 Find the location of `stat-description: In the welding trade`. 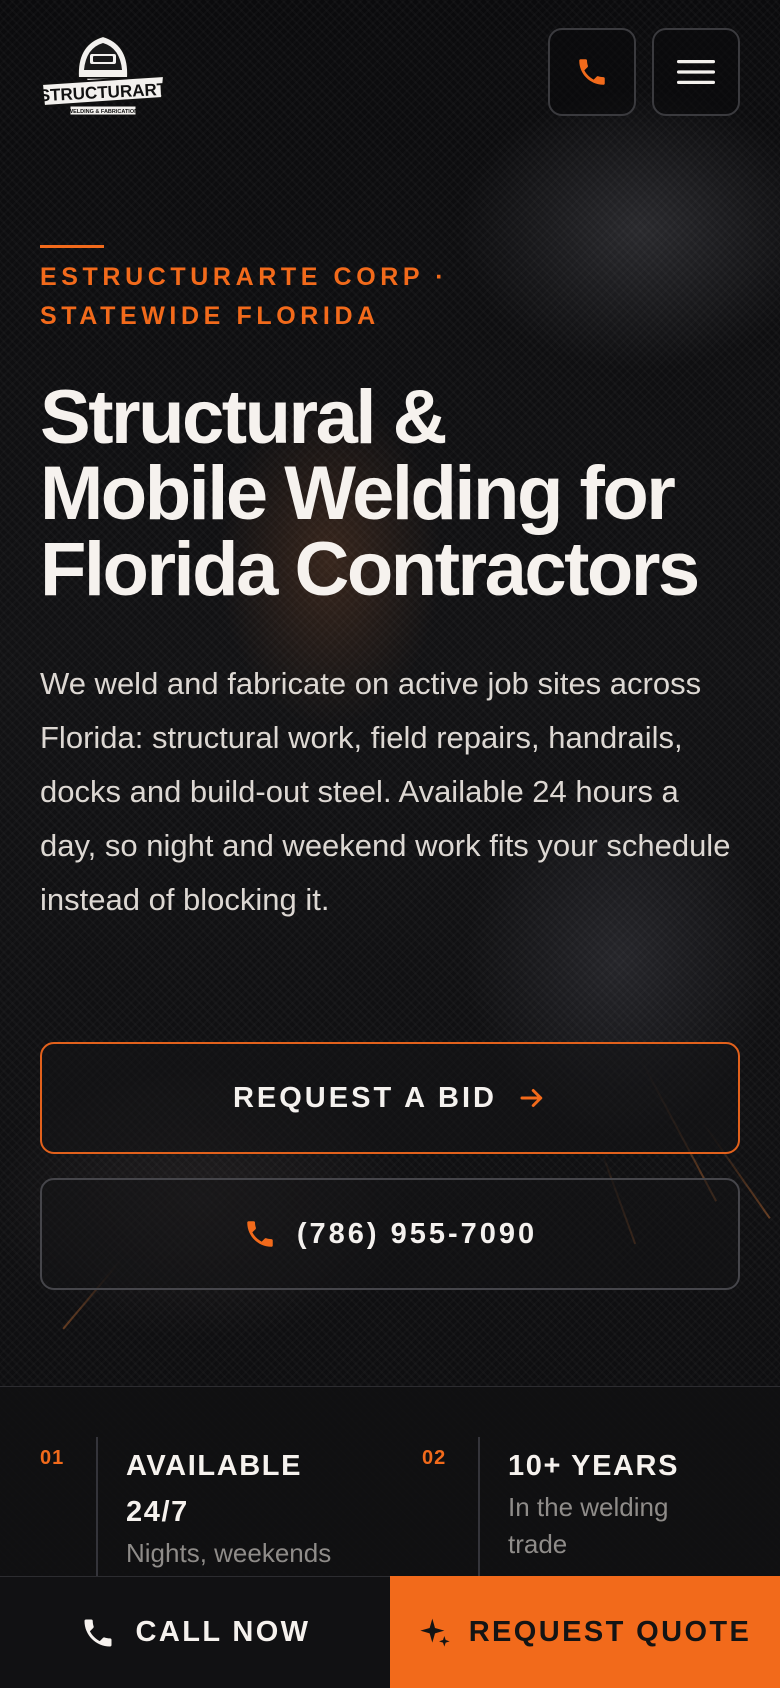

stat-description: In the welding trade is located at coordinates (588, 1526).